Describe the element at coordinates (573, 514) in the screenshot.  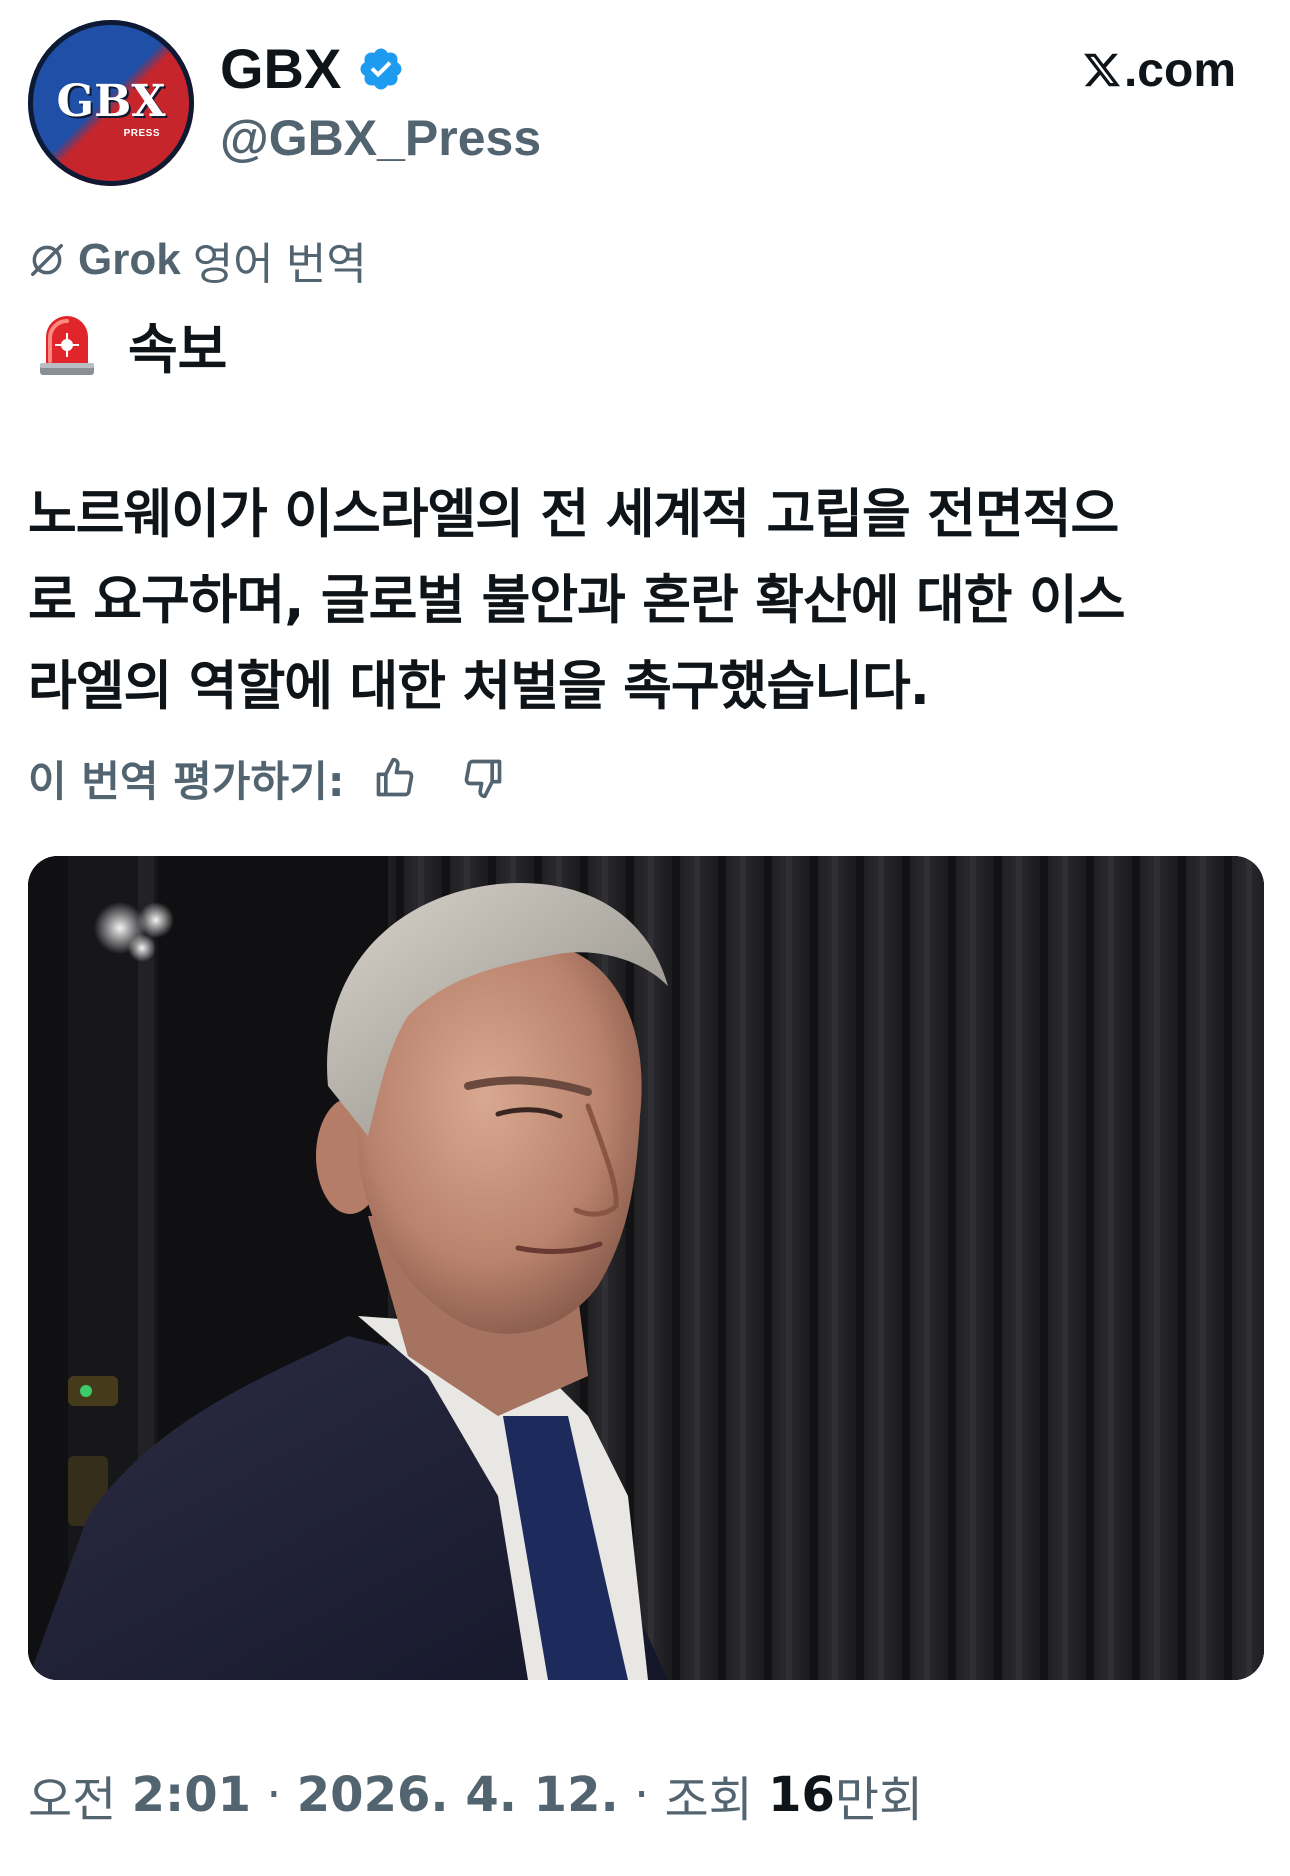
I see `post-body-line: 노르웨이가 이스라엘의 전 세계적 고립을 전면적으` at that location.